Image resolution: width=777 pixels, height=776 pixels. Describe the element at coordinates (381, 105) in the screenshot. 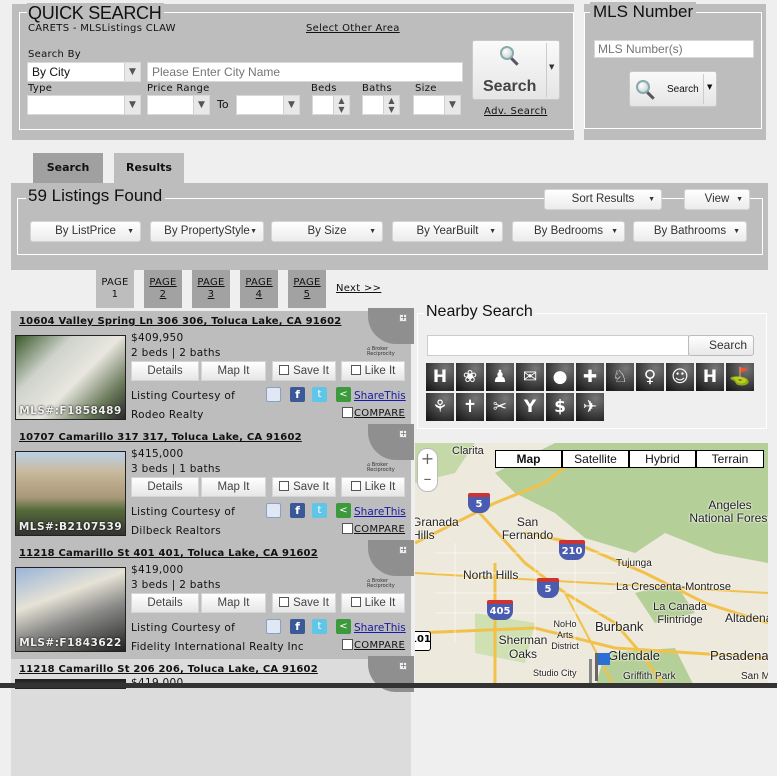

I see `baths-stepper: ▲ ▼` at that location.